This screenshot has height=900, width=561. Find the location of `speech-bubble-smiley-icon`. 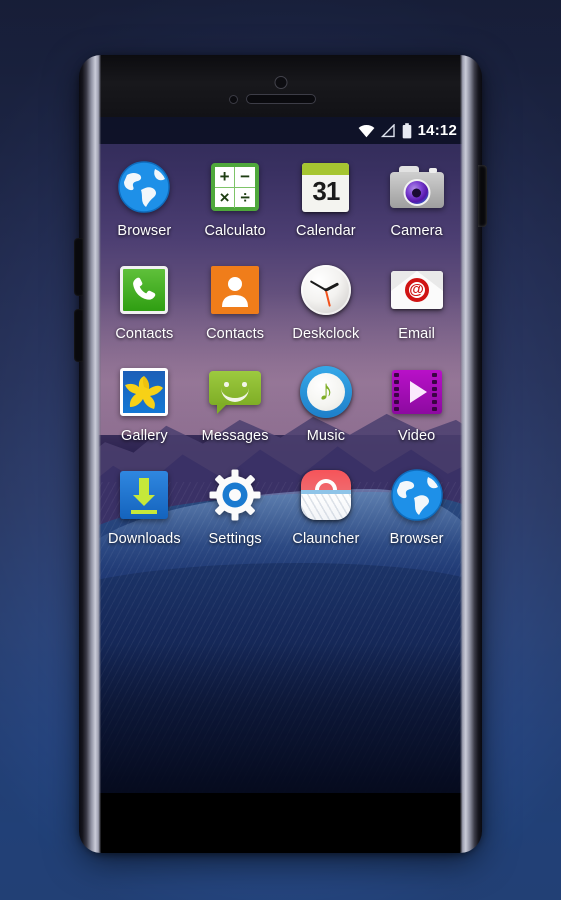

speech-bubble-smiley-icon is located at coordinates (235, 392).